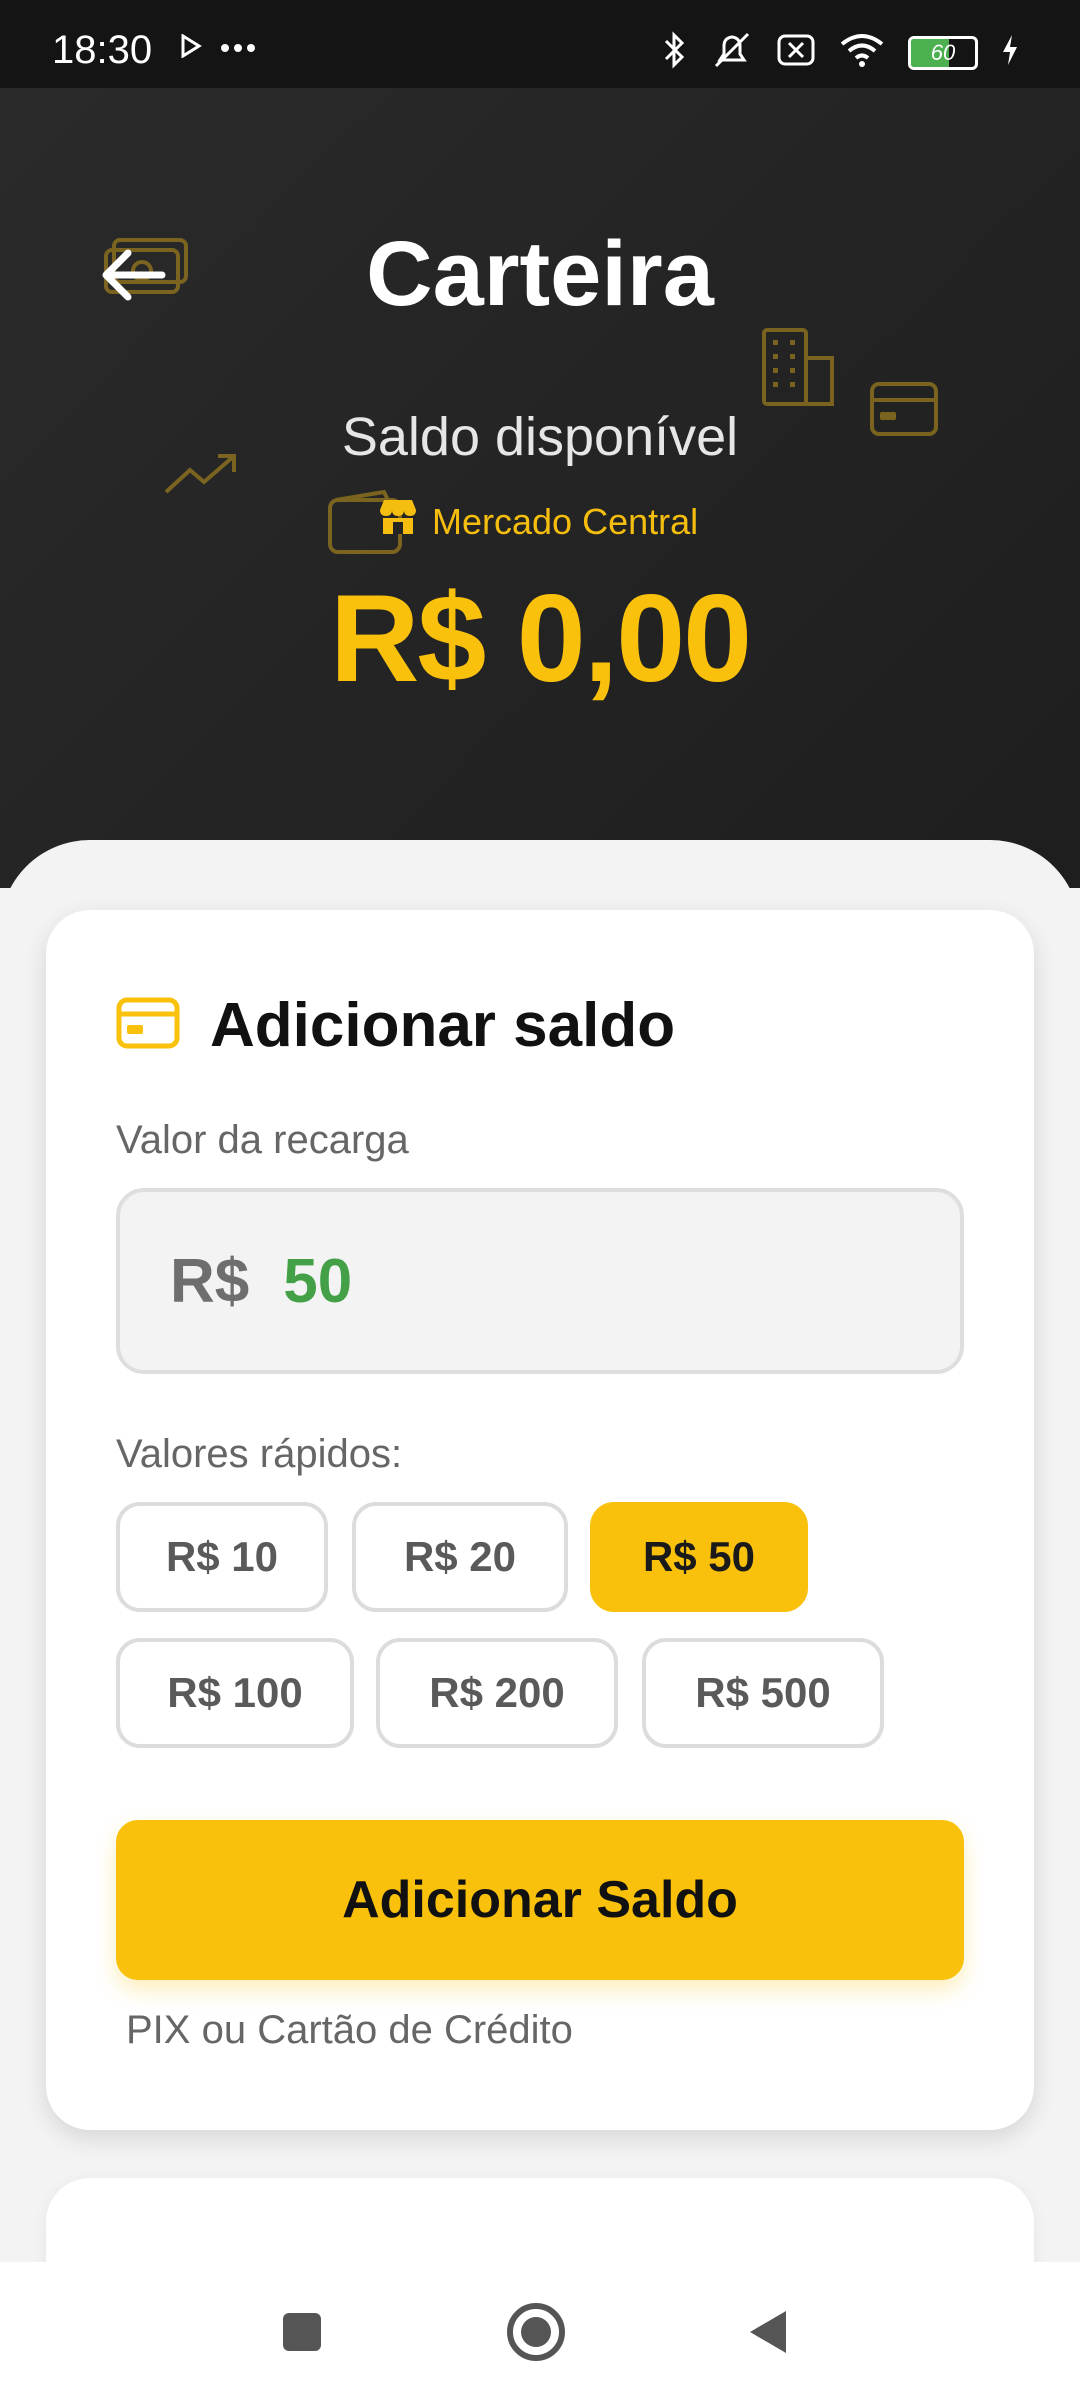  I want to click on store-name: Mercado Central, so click(565, 521).